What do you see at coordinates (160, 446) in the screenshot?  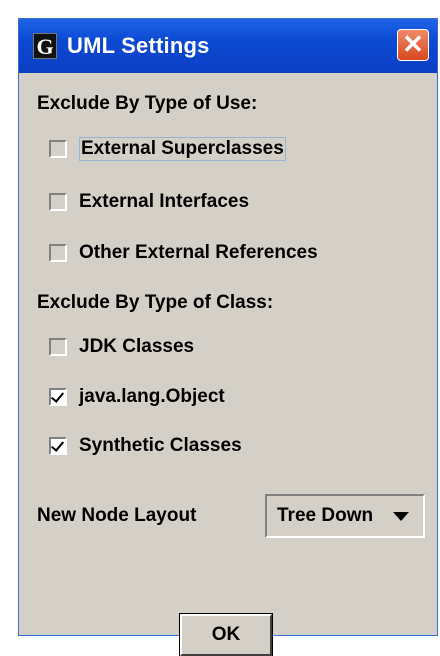 I see `synthetic-classes-label: Synthetic Classes` at bounding box center [160, 446].